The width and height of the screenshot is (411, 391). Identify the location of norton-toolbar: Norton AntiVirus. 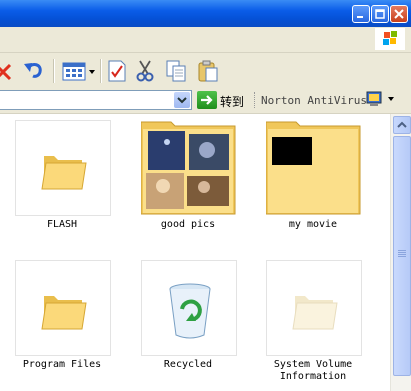
(332, 100).